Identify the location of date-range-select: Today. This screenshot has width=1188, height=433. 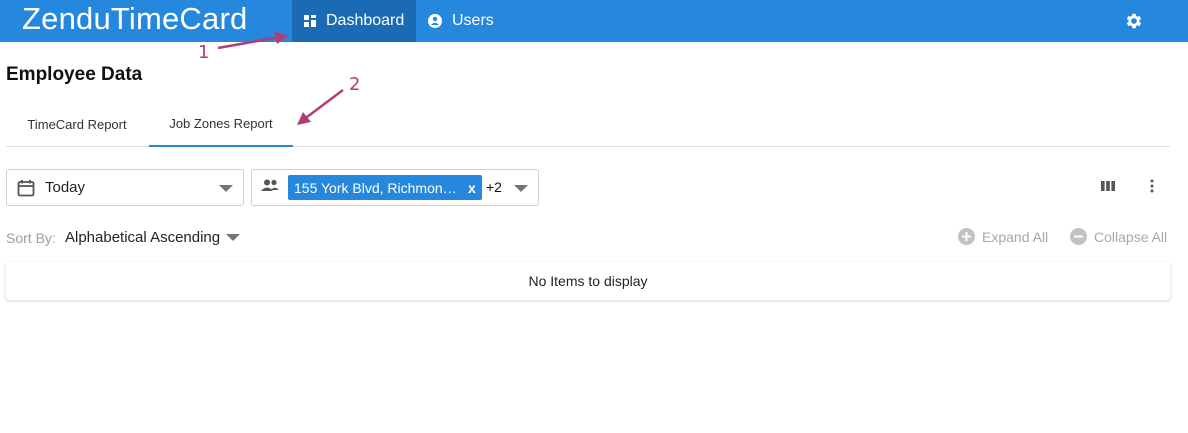
(125, 187).